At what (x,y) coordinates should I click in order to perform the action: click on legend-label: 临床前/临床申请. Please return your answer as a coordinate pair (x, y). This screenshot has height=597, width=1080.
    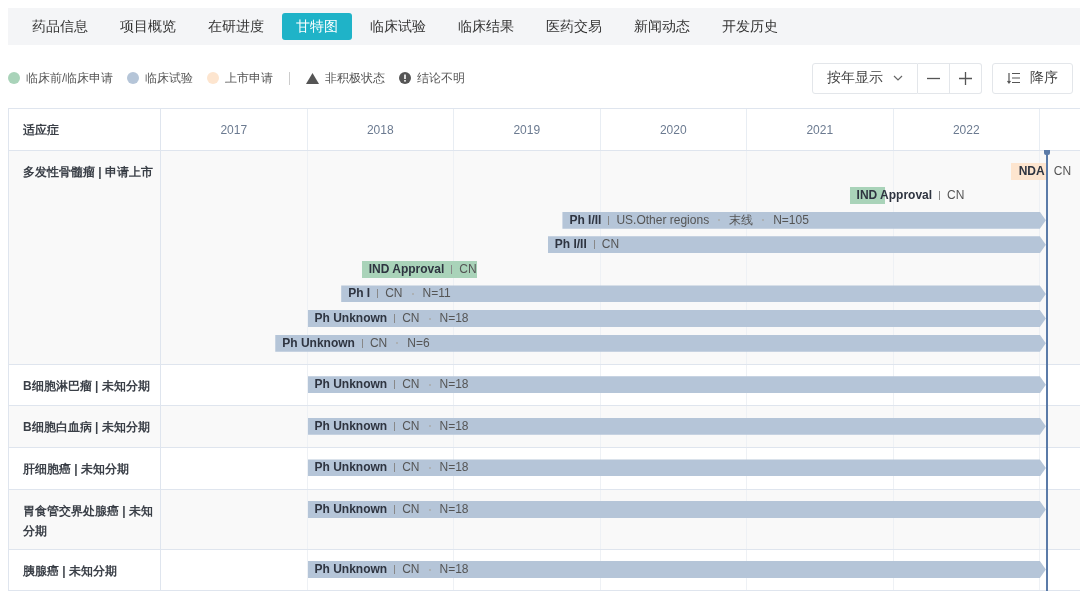
    Looking at the image, I should click on (70, 78).